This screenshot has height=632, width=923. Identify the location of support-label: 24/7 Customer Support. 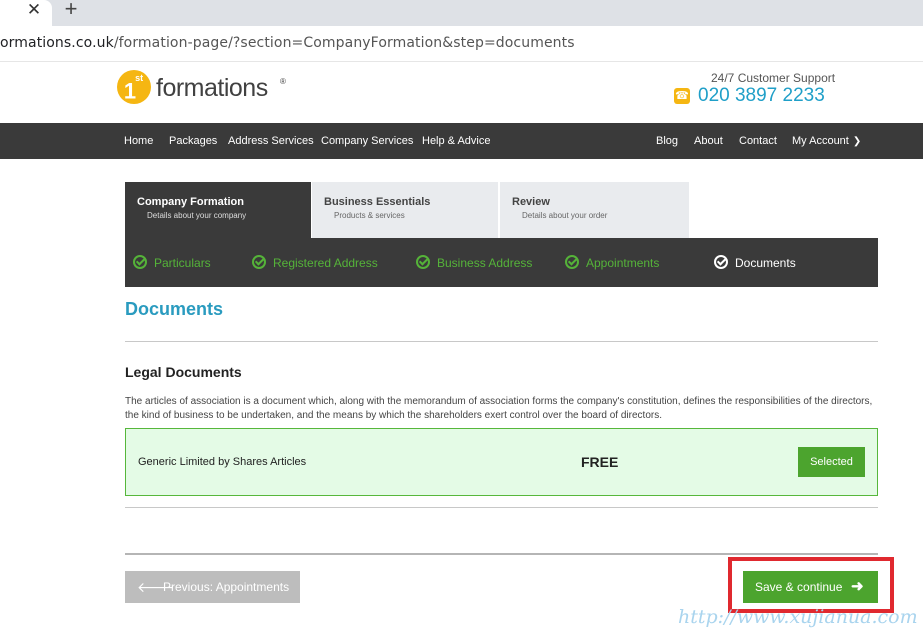
(773, 78).